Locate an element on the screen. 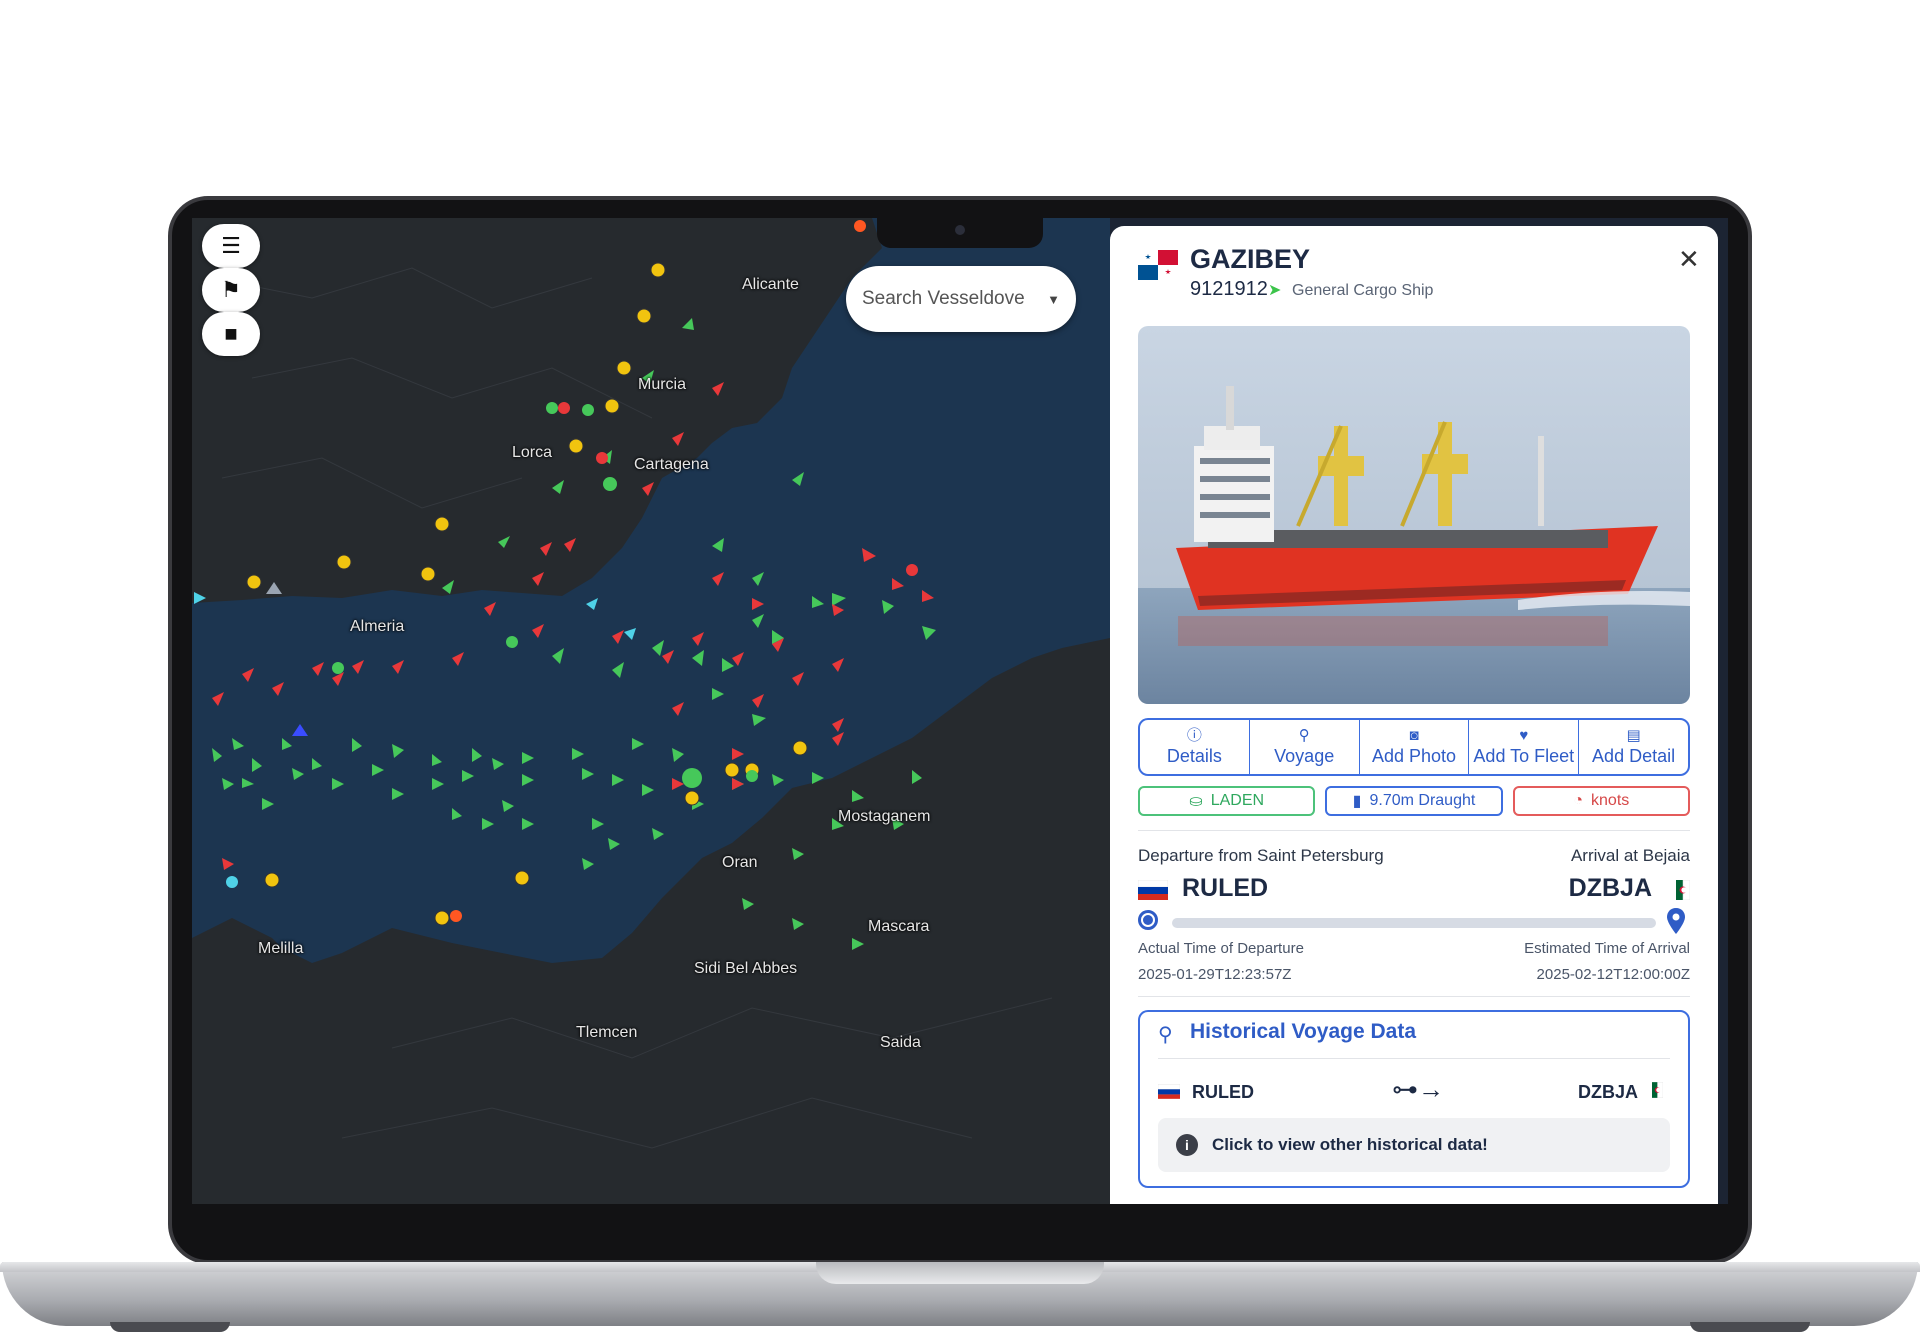  voyage-progress is located at coordinates (1414, 923).